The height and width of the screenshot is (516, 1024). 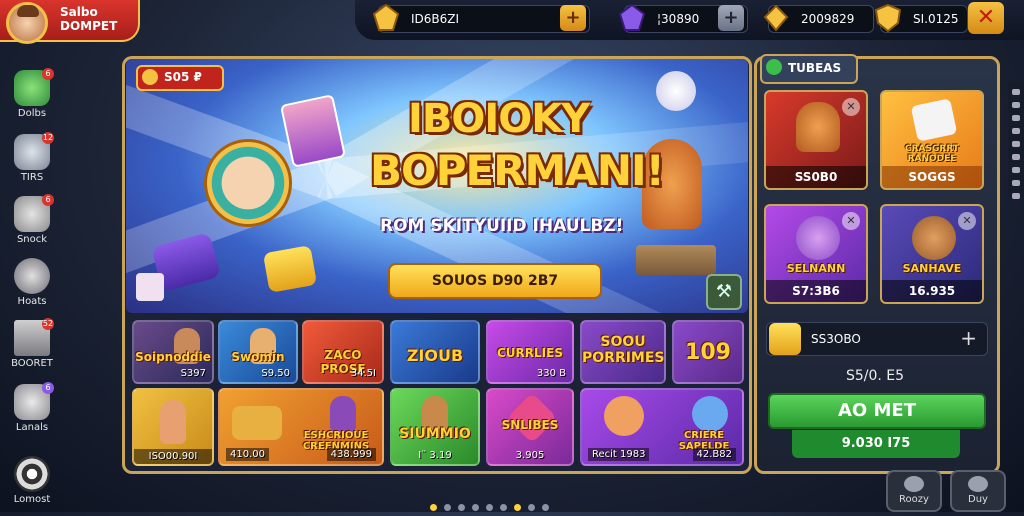 I want to click on subtotal-text: S5/0. E5, so click(x=875, y=376).